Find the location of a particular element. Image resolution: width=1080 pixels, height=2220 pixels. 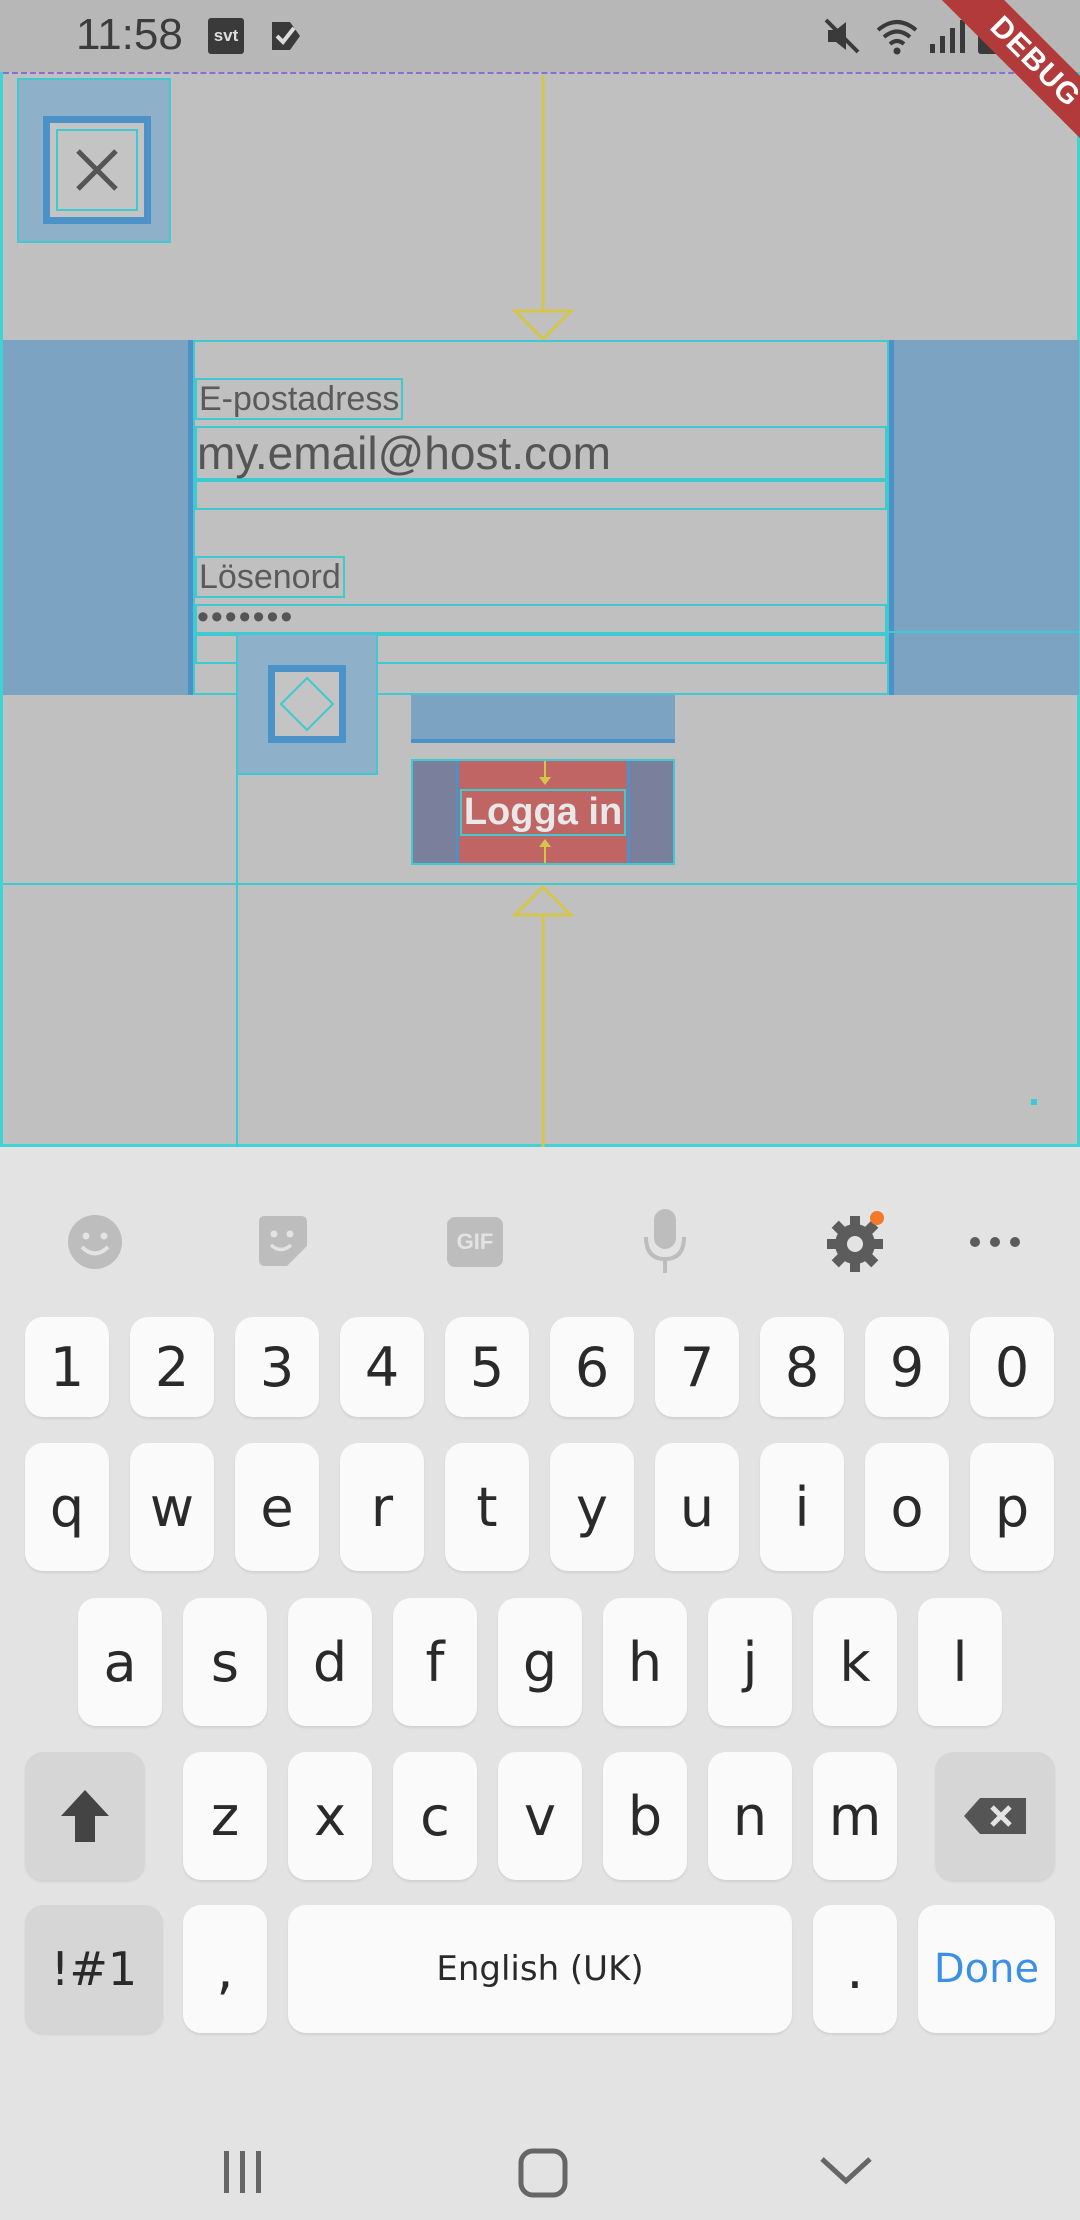

key-n: n is located at coordinates (750, 1816).